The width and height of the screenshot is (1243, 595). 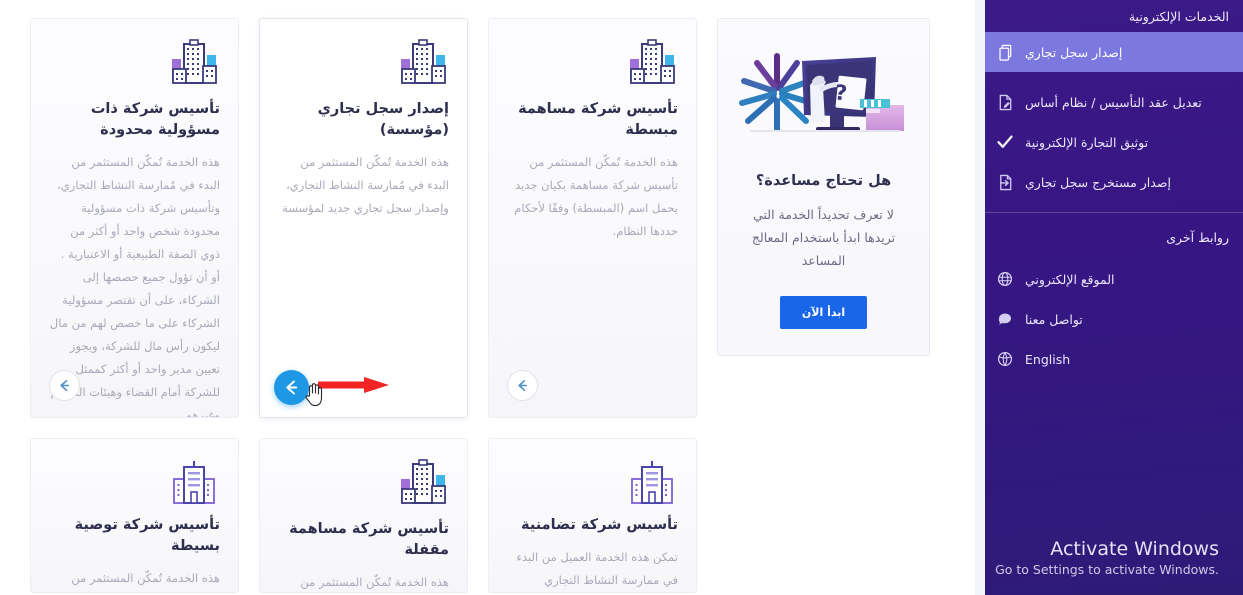 I want to click on service-card-title: تأسيس شركة مساهمة مقفلة, so click(x=369, y=540).